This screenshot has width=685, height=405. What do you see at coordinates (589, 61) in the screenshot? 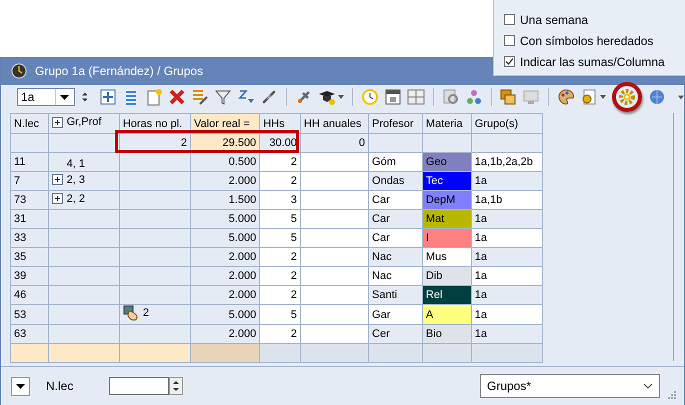
I see `menu-item: Indicar las sumas/Columna` at bounding box center [589, 61].